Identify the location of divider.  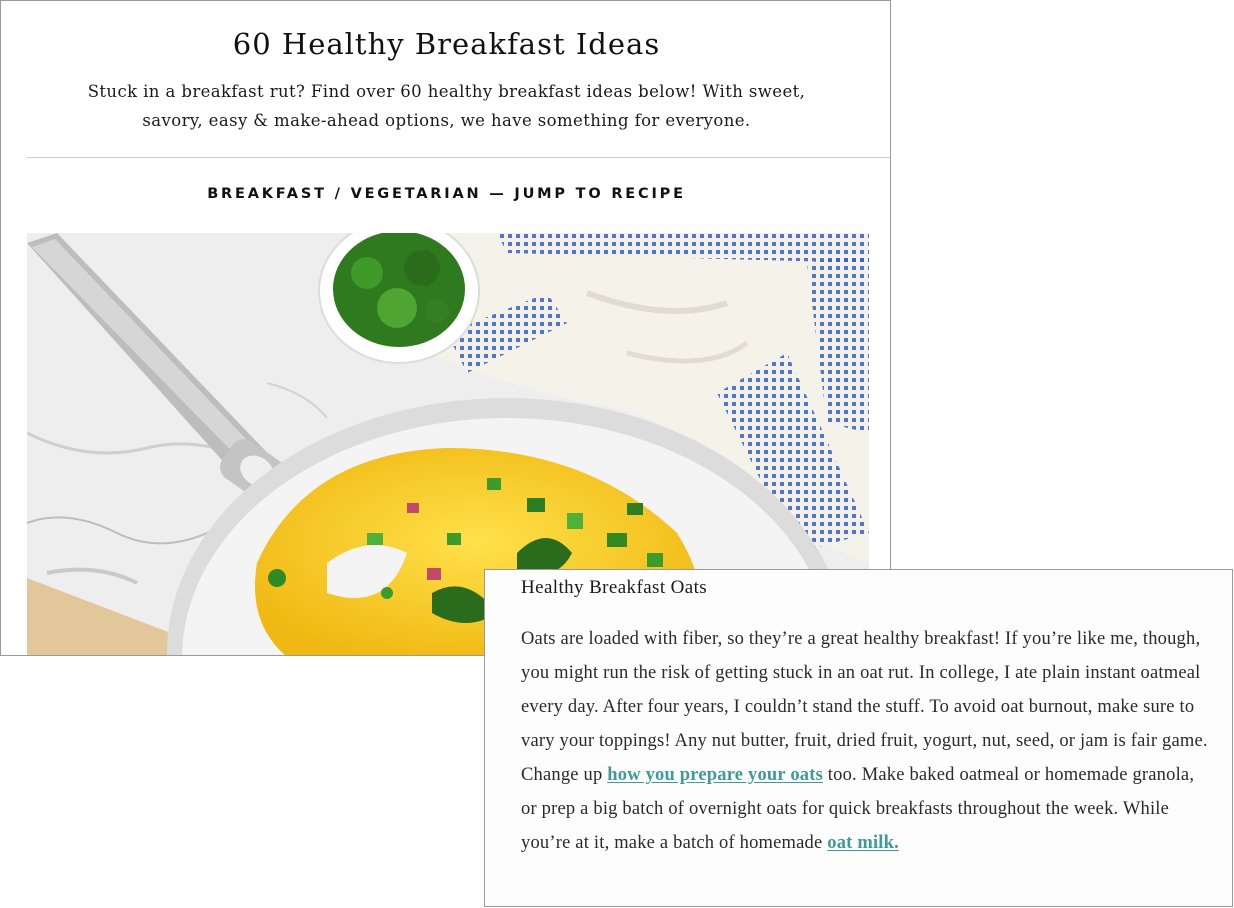
(458, 157).